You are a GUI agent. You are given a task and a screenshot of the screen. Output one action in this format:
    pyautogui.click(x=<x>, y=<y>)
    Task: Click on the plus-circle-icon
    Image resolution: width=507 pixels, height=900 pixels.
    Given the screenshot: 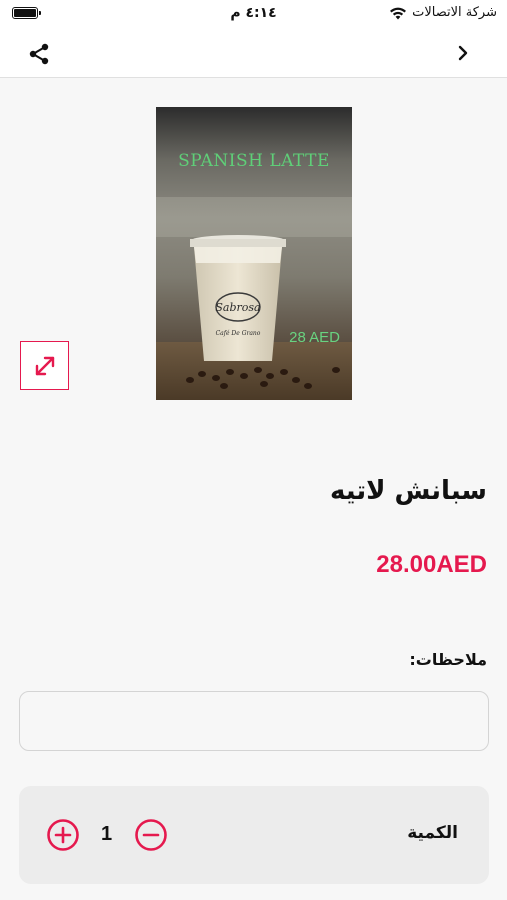 What is the action you would take?
    pyautogui.click(x=63, y=835)
    